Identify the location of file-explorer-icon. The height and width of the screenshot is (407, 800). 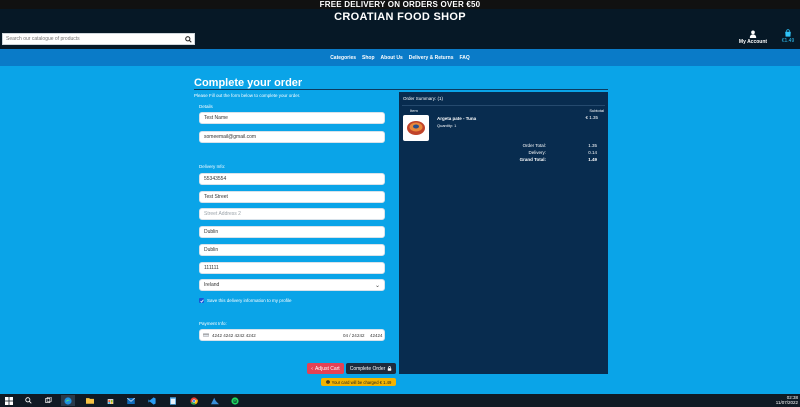
(90, 400).